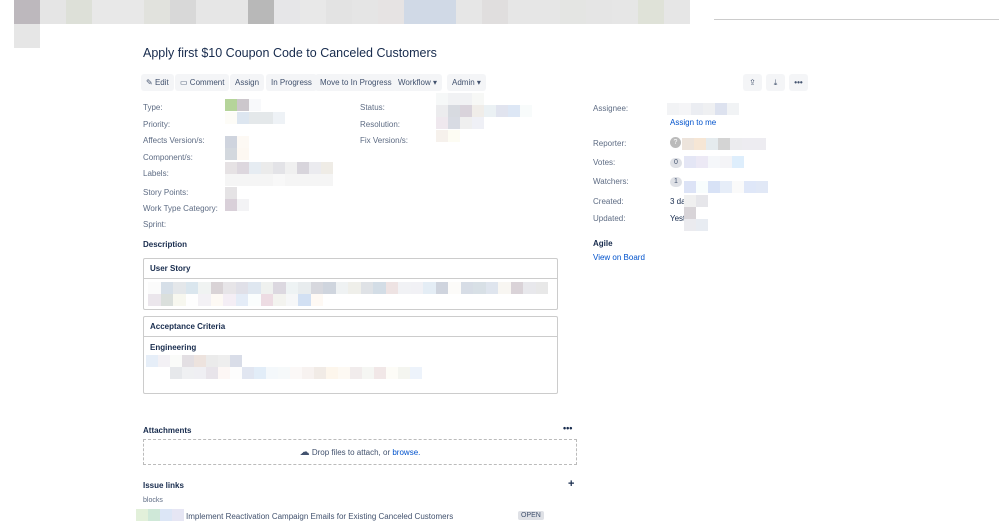 Image resolution: width=999 pixels, height=523 pixels. I want to click on attachments-more-button: •••, so click(567, 428).